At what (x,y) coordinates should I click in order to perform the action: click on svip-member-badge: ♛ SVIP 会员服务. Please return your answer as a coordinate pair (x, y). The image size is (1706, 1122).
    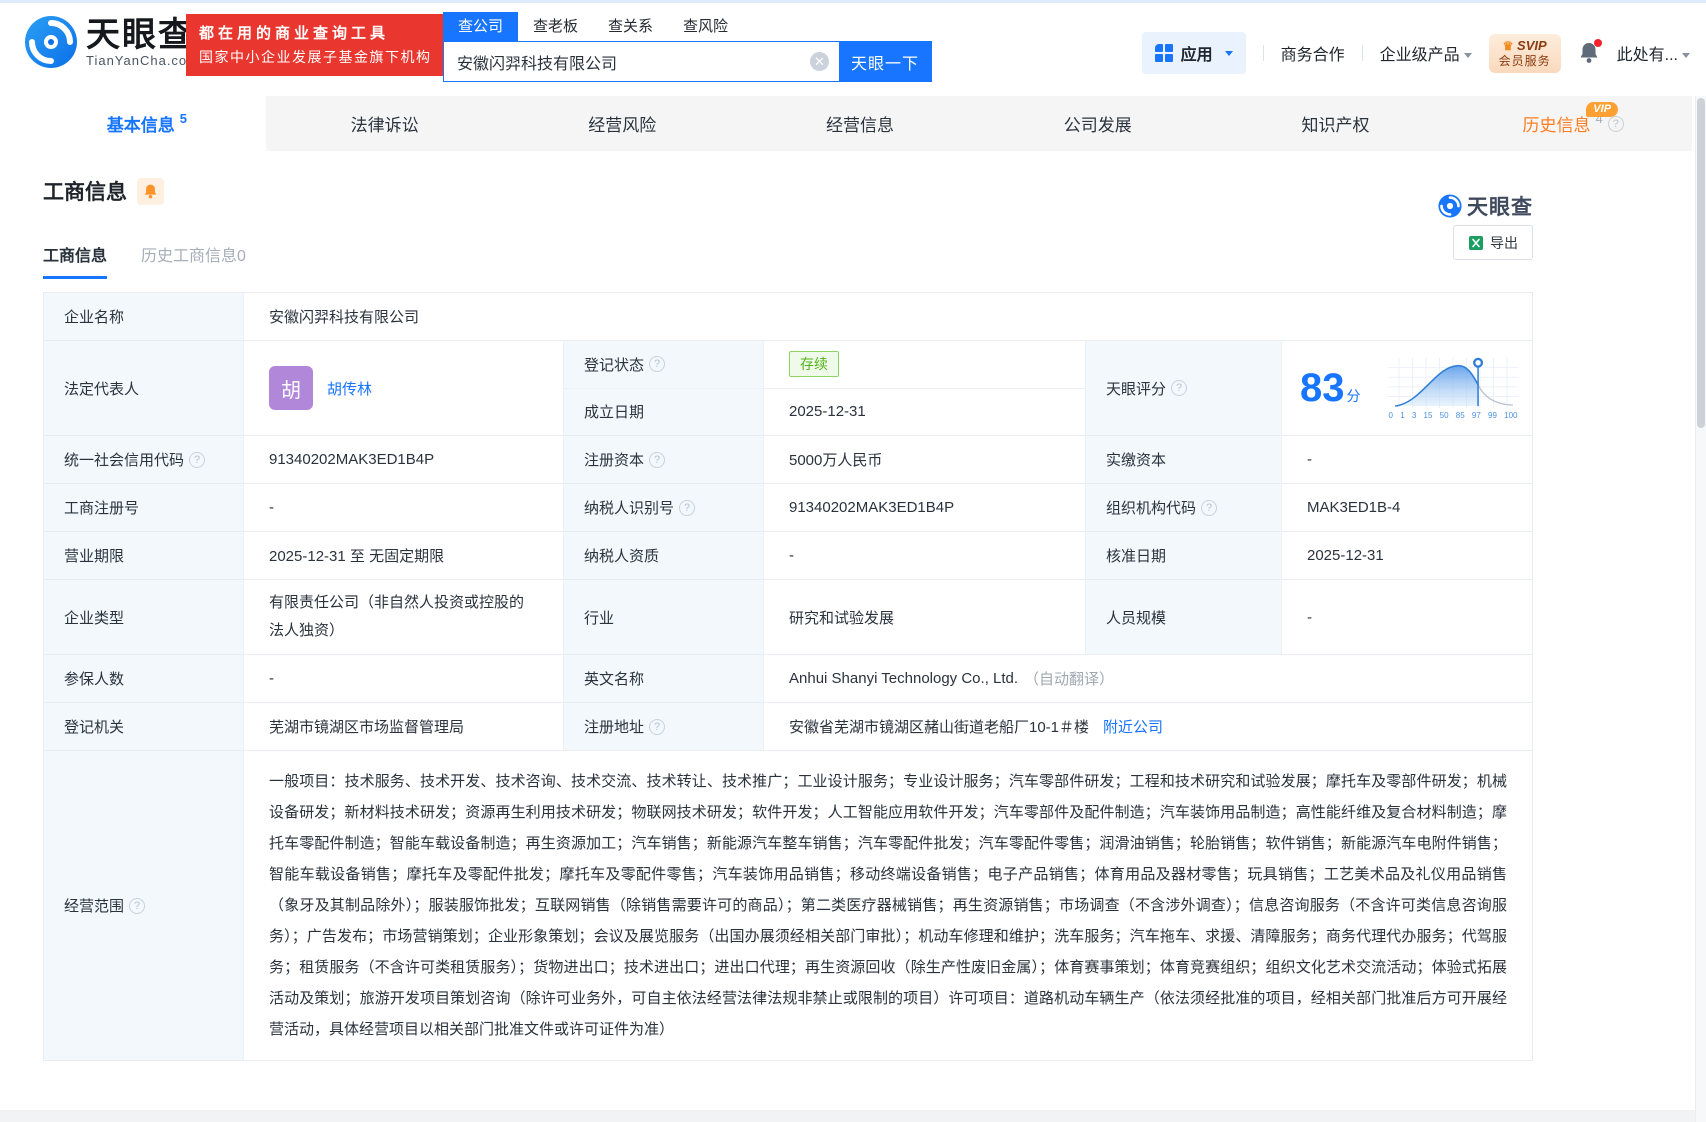
    Looking at the image, I should click on (1524, 53).